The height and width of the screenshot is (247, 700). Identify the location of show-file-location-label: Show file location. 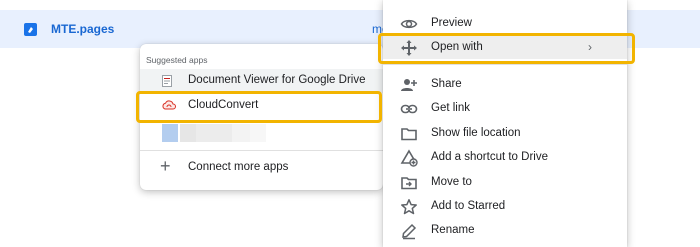
(476, 133).